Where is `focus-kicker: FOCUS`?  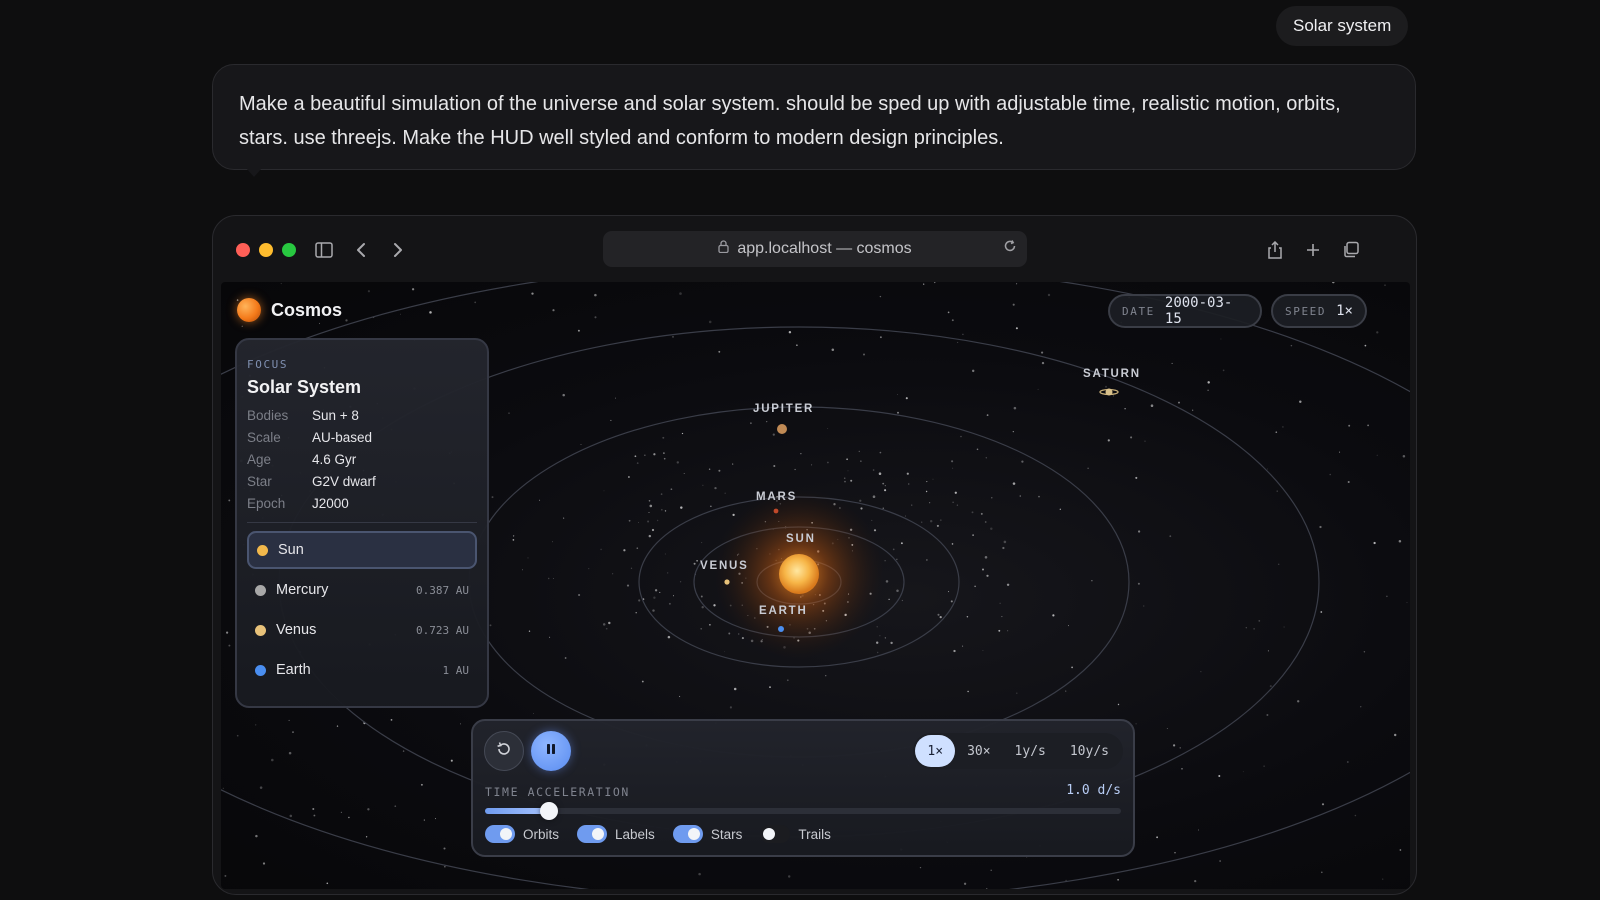 focus-kicker: FOCUS is located at coordinates (268, 364).